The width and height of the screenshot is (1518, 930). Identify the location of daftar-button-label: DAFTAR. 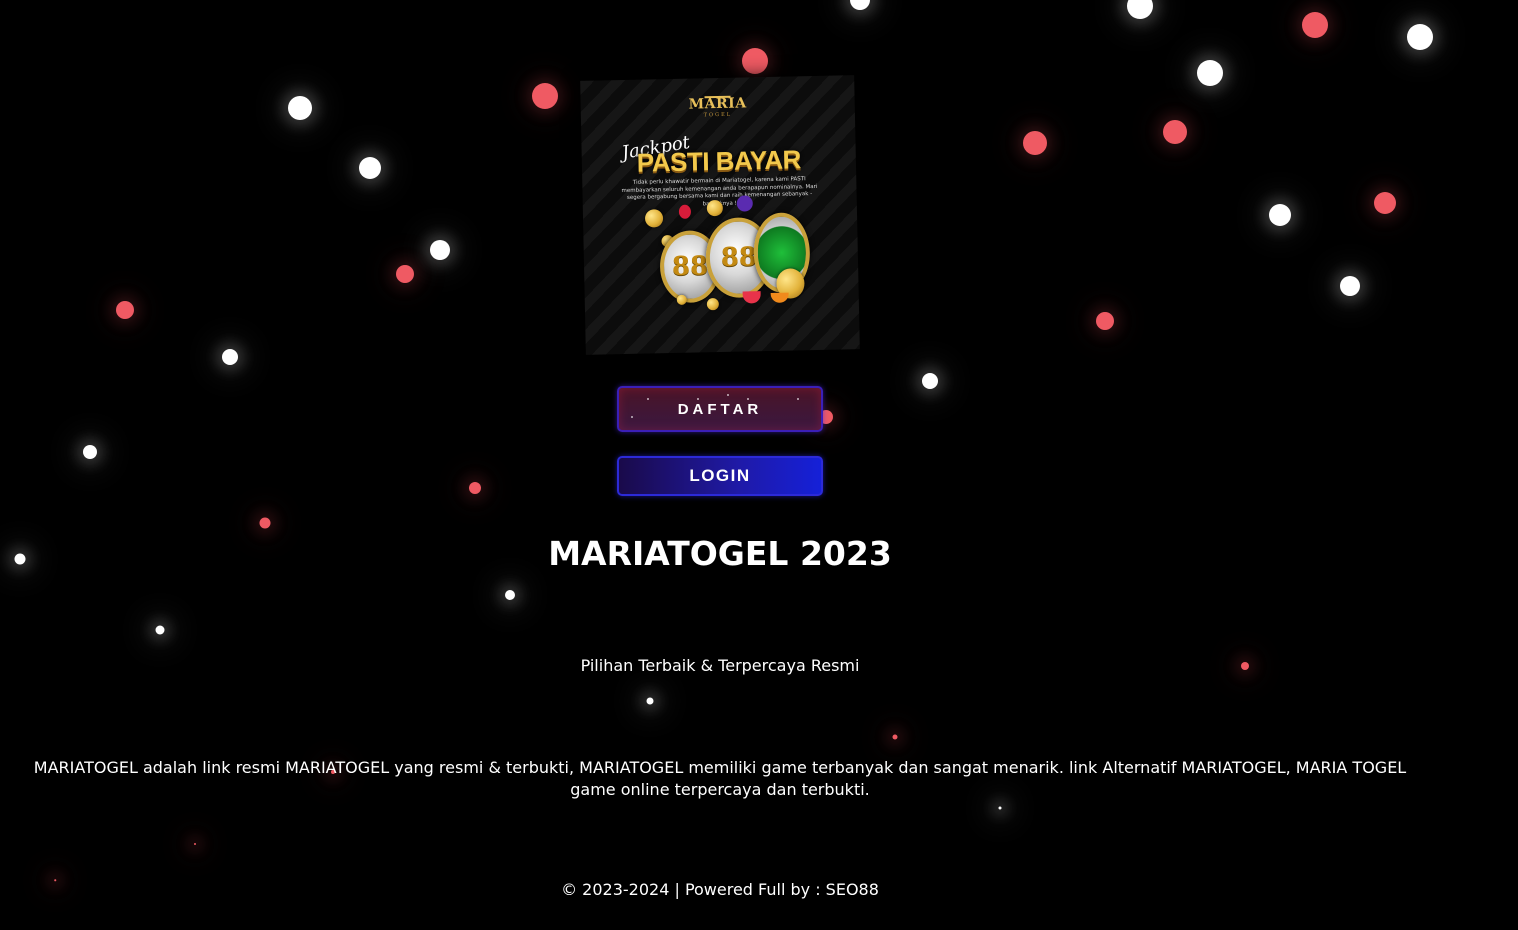
(720, 409).